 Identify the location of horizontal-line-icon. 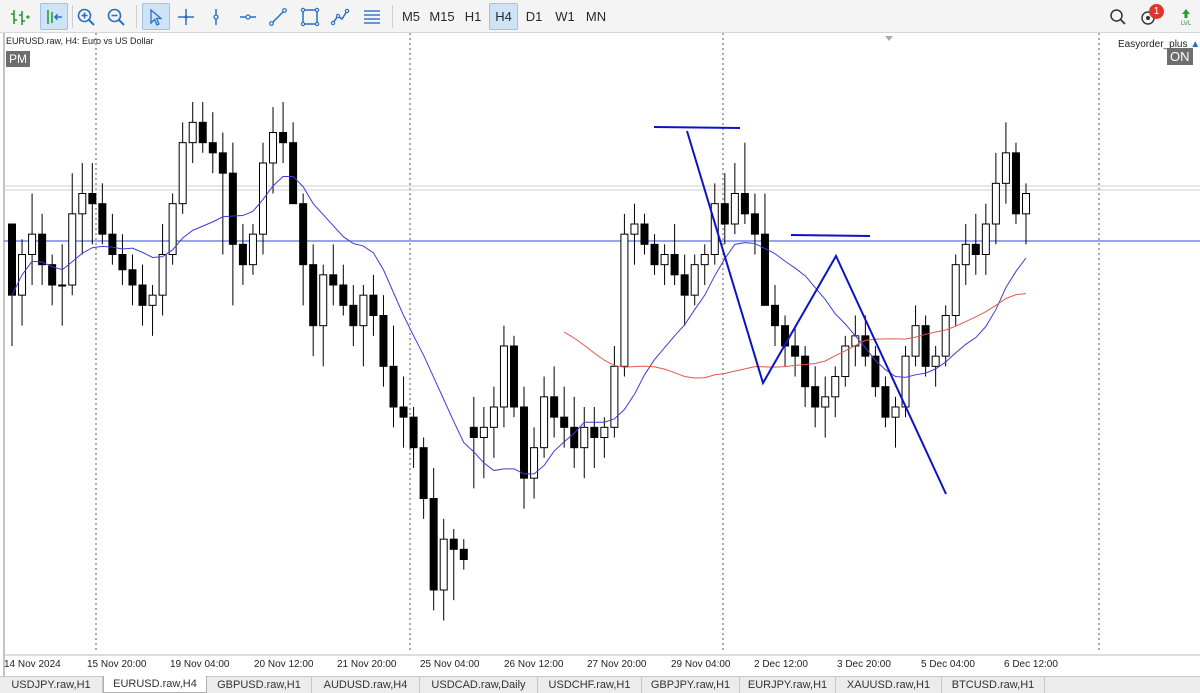
(248, 16).